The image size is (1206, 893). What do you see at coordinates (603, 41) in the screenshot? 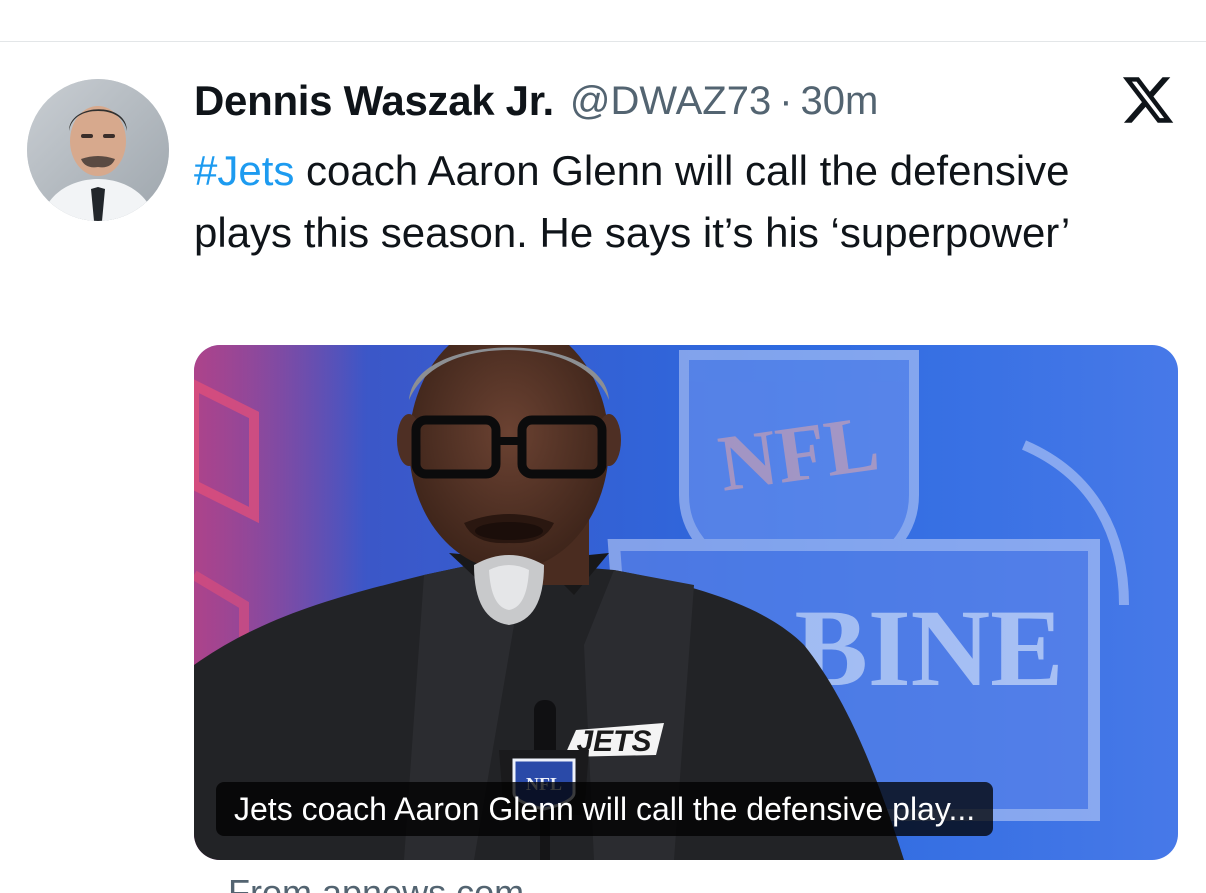
I see `top-divider` at bounding box center [603, 41].